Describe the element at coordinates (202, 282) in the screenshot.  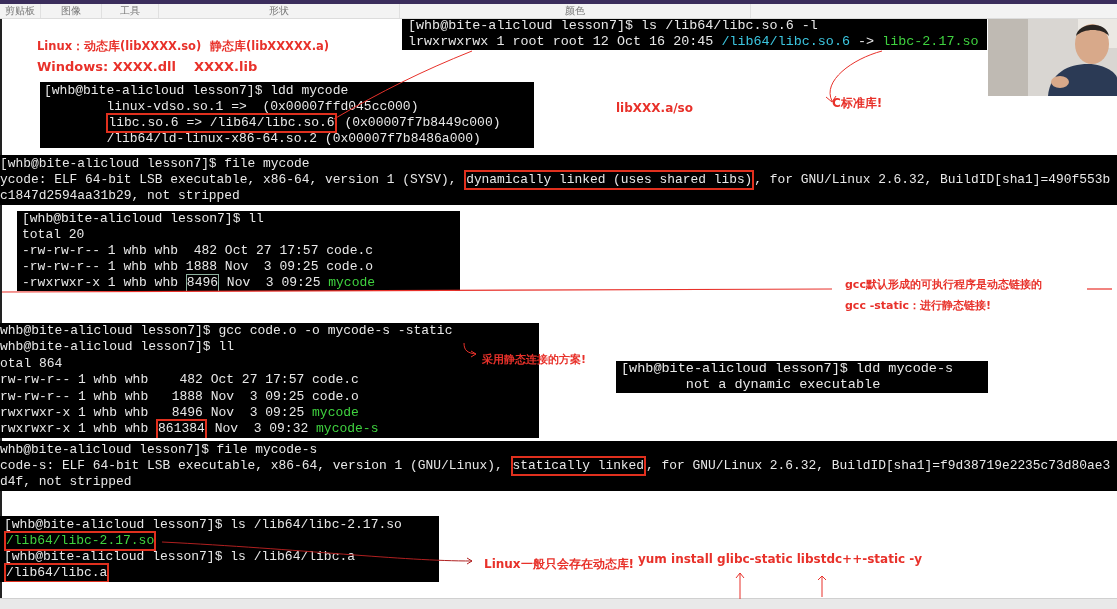
I see `highlighted-text: 8496` at that location.